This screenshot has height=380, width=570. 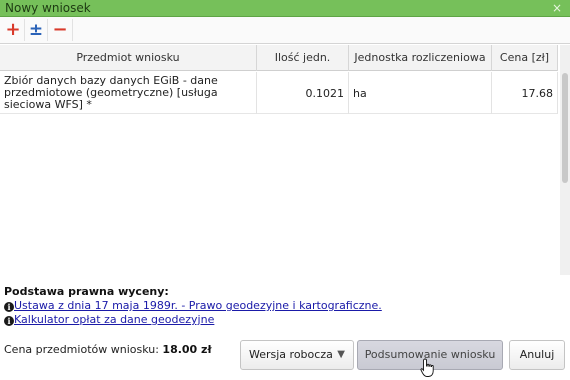 What do you see at coordinates (291, 354) in the screenshot?
I see `draft-label: Wersja robocza` at bounding box center [291, 354].